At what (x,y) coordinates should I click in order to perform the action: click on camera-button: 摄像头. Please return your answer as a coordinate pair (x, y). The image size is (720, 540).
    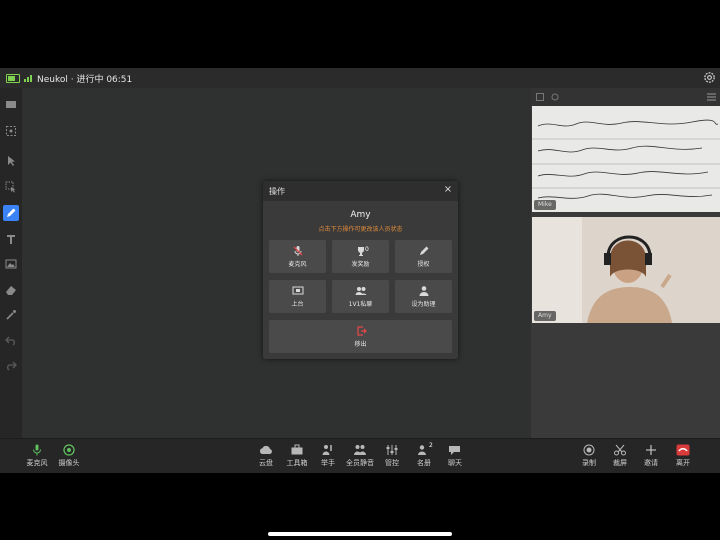
    Looking at the image, I should click on (69, 457).